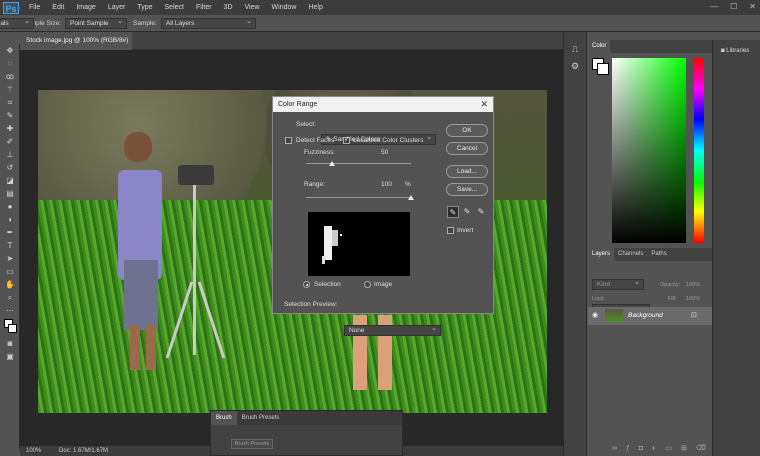  I want to click on document-tab: Stock image.jpg @ 100% (RGB/8#) ×, so click(76, 47).